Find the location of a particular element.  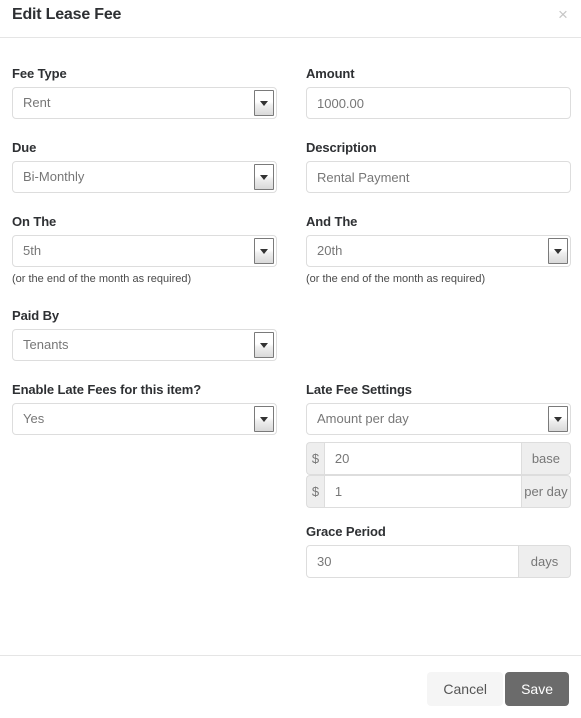

on-the-label: On The is located at coordinates (34, 221).